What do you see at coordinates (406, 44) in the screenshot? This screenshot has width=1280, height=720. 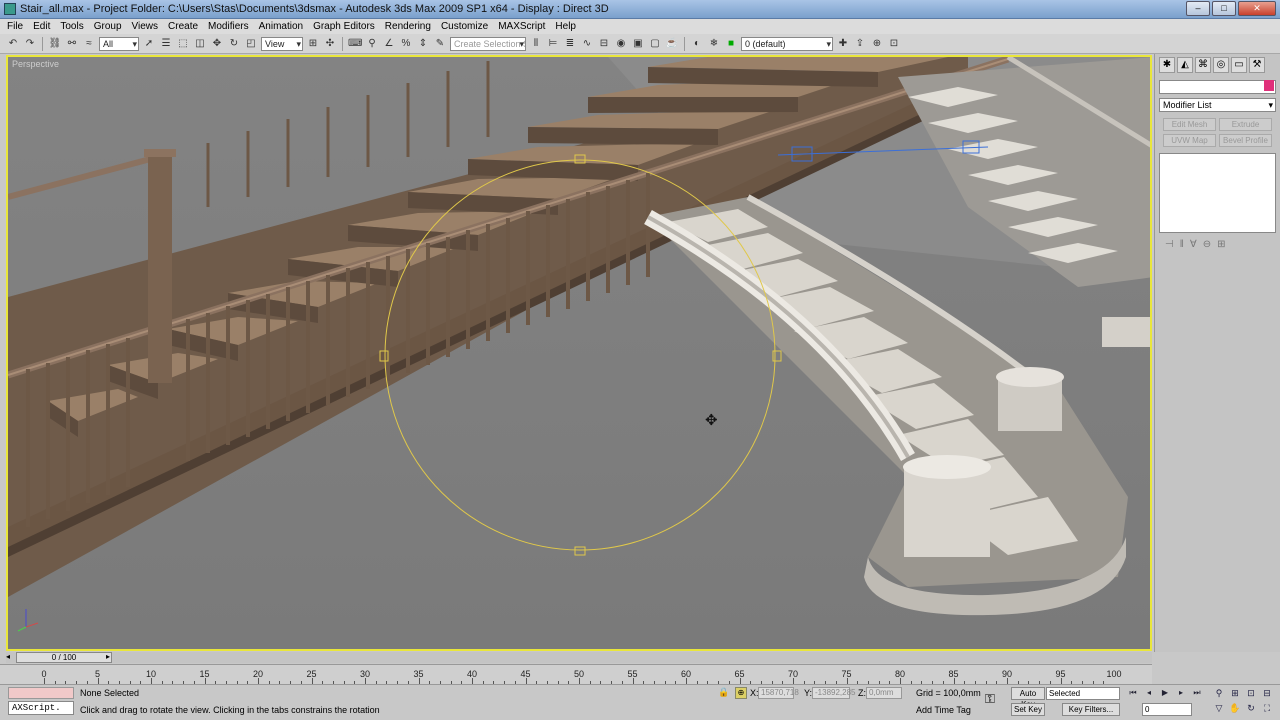 I see `percent-snap-icon: %` at bounding box center [406, 44].